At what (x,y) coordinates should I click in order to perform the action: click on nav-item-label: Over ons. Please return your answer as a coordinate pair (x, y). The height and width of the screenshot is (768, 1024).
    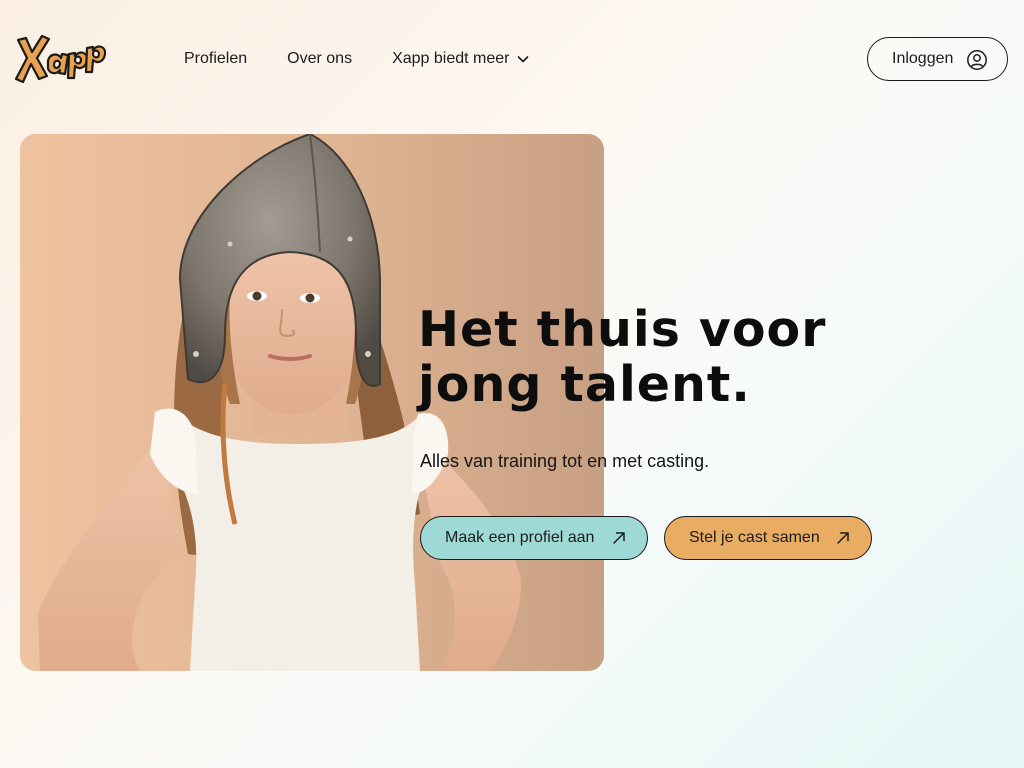
    Looking at the image, I should click on (320, 58).